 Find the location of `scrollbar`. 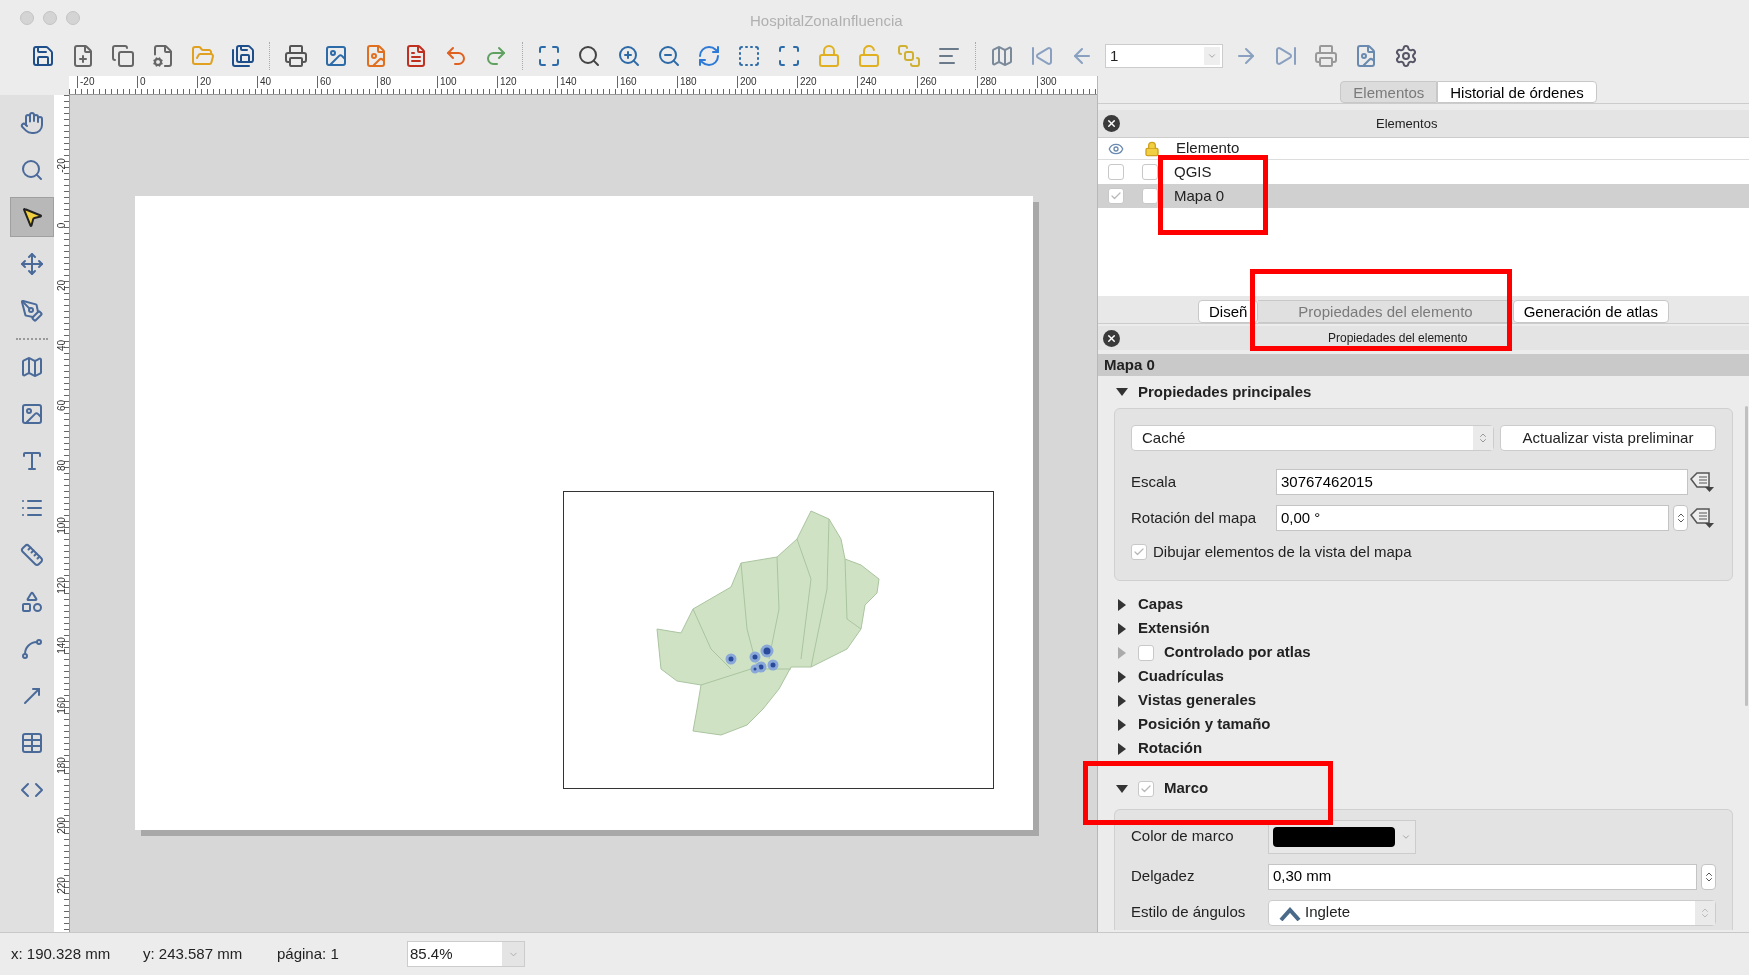

scrollbar is located at coordinates (1746, 556).